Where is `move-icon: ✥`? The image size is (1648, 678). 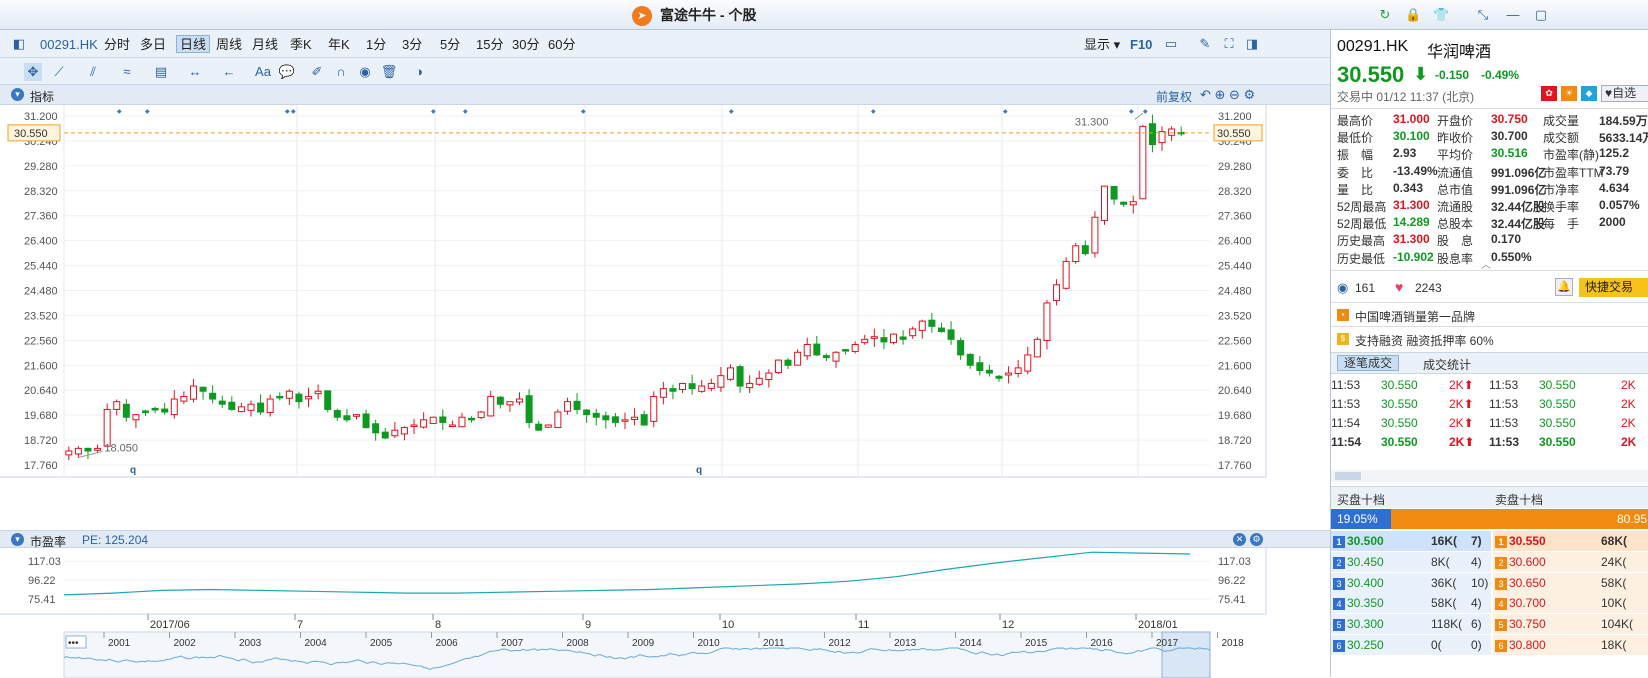
move-icon: ✥ is located at coordinates (33, 72).